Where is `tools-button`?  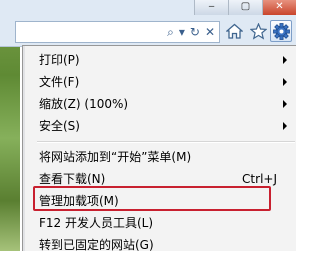
tools-button is located at coordinates (281, 31).